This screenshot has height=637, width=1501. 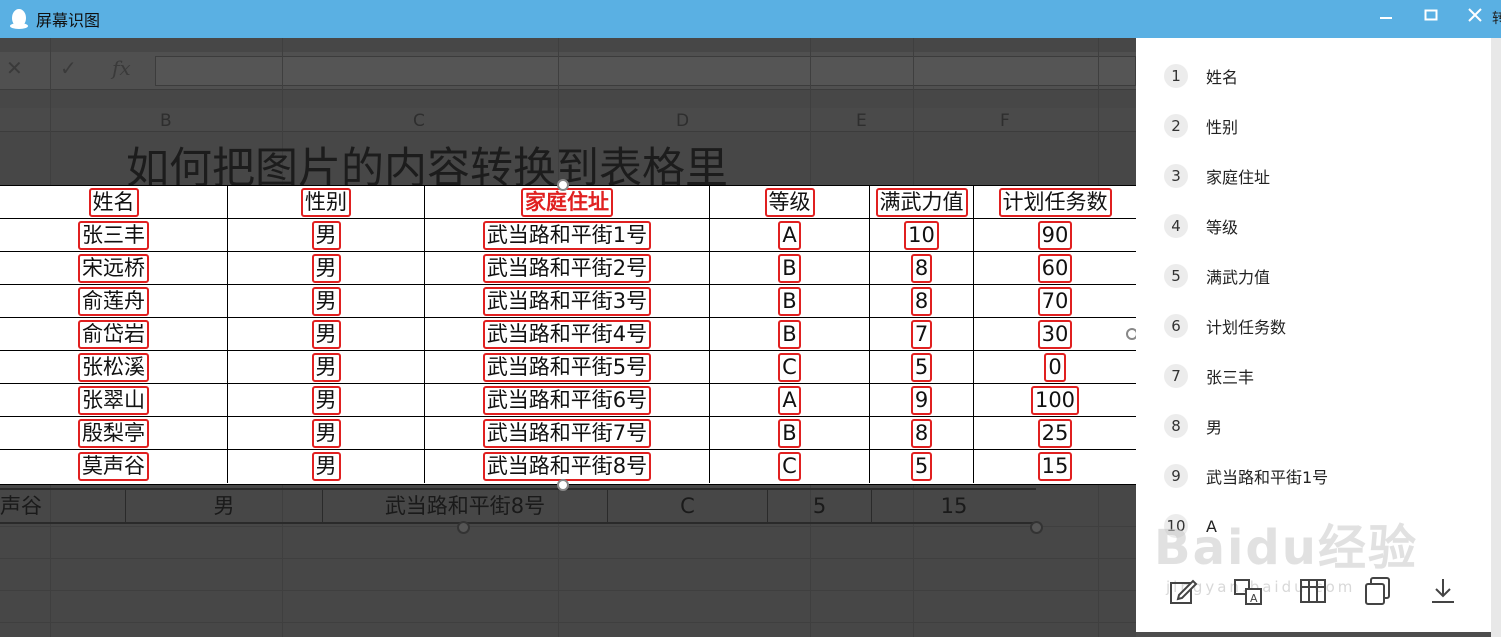 I want to click on table-icon, so click(x=1313, y=591).